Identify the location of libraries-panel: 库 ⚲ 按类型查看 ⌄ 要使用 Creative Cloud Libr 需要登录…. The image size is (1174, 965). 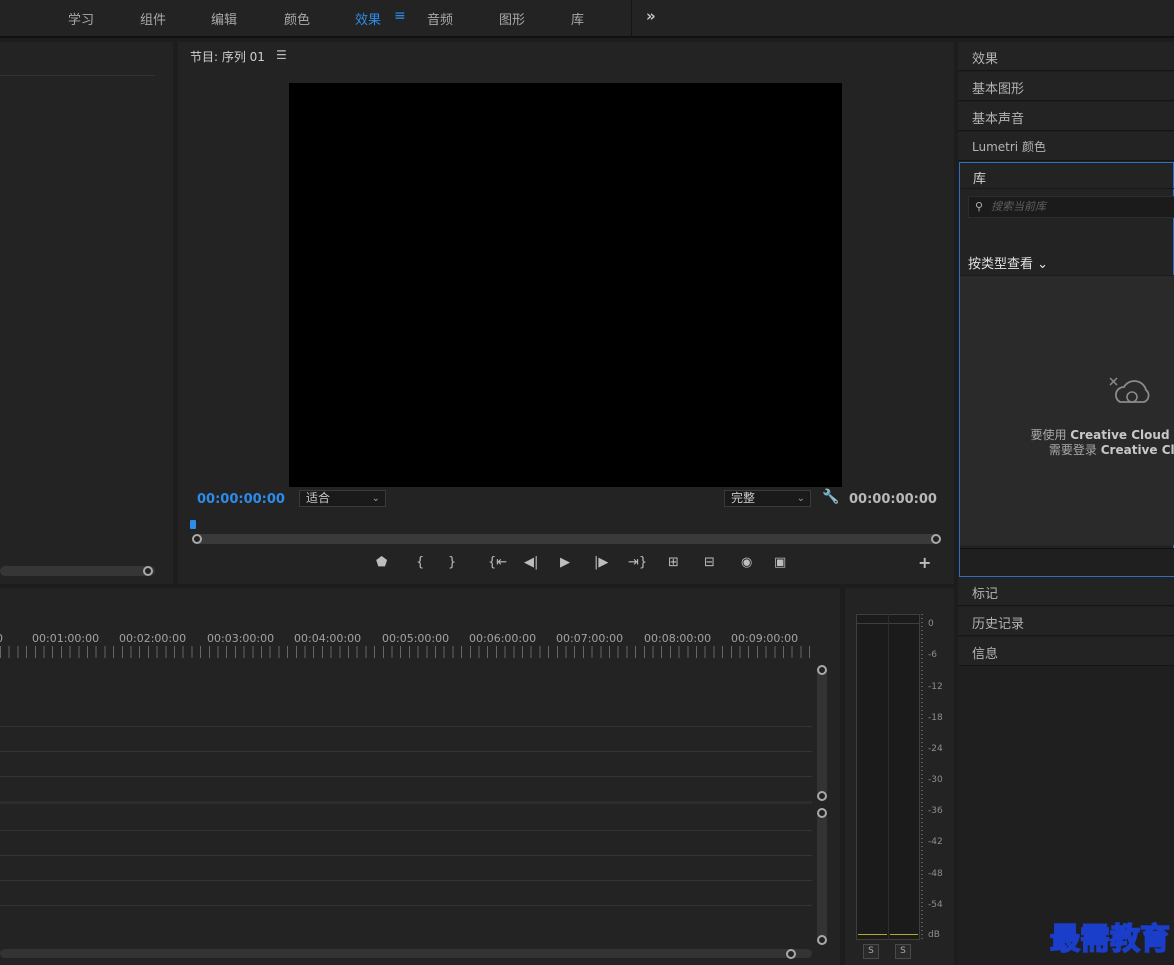
(1066, 369).